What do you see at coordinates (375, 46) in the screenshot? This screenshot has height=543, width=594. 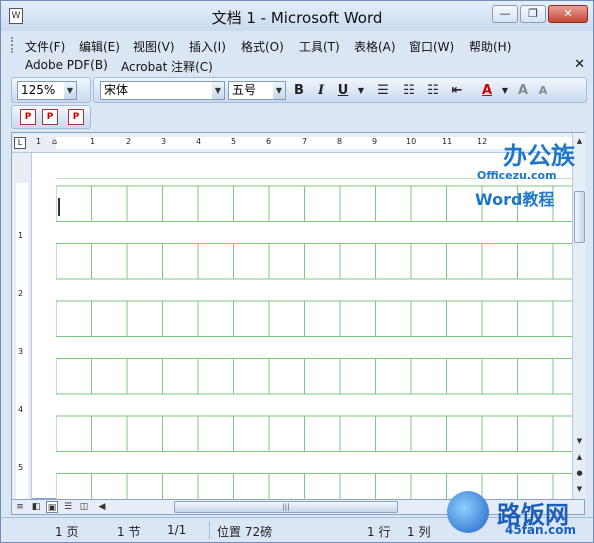 I see `menu-table: 表格(A)` at bounding box center [375, 46].